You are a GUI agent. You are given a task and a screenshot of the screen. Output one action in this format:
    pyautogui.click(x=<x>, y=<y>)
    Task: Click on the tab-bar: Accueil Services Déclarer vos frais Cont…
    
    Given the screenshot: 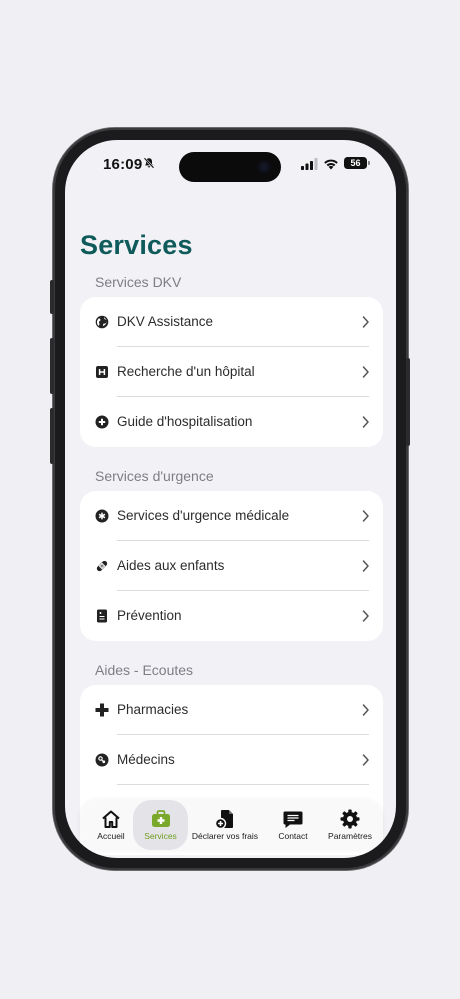 What is the action you would take?
    pyautogui.click(x=231, y=825)
    